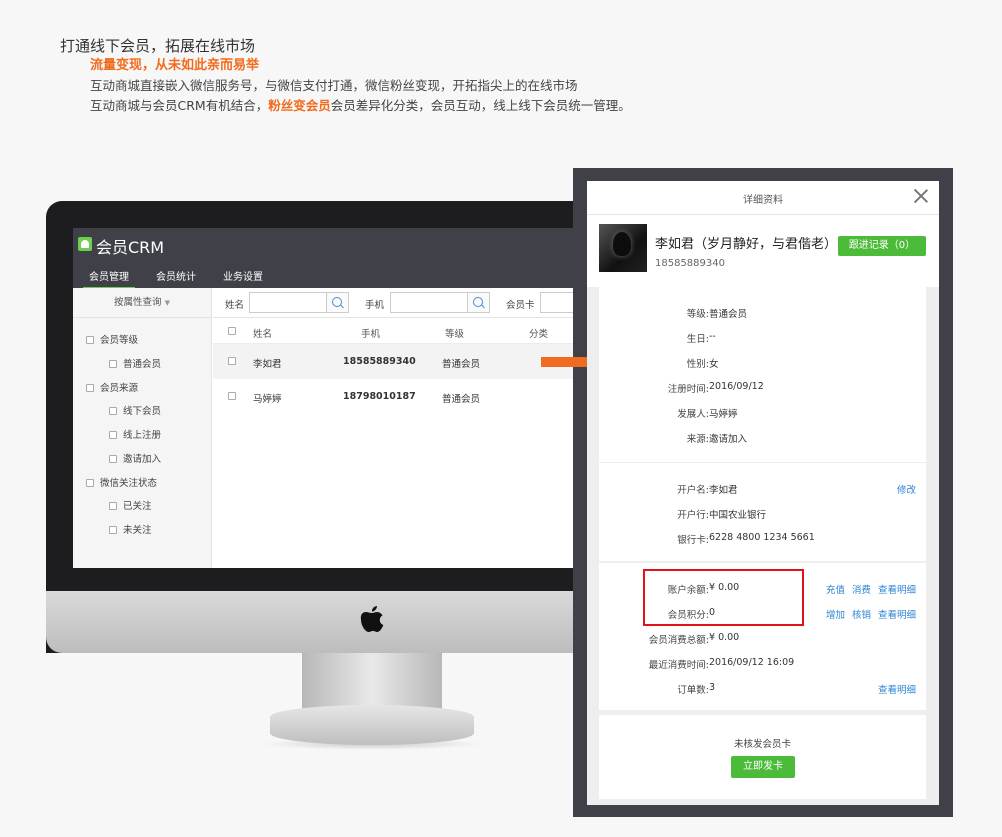  I want to click on field-bank-card: 银行卡: 6228 4800 1234 5661, so click(762, 539).